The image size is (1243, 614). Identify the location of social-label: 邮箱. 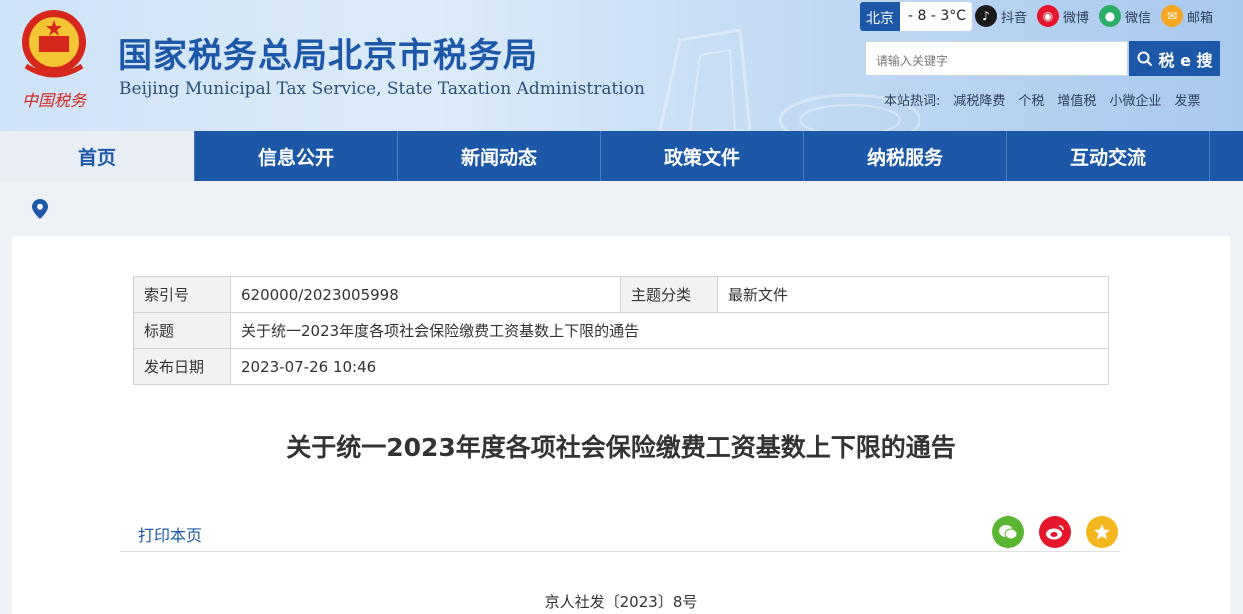
(1200, 18).